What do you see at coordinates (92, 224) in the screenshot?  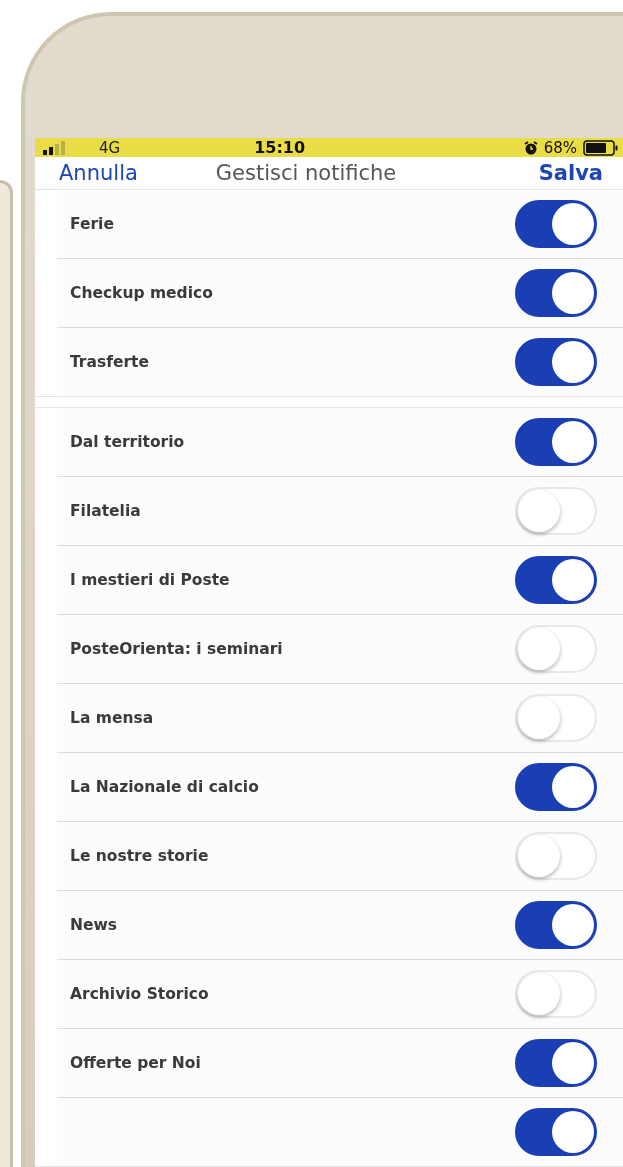 I see `row-label: Ferie` at bounding box center [92, 224].